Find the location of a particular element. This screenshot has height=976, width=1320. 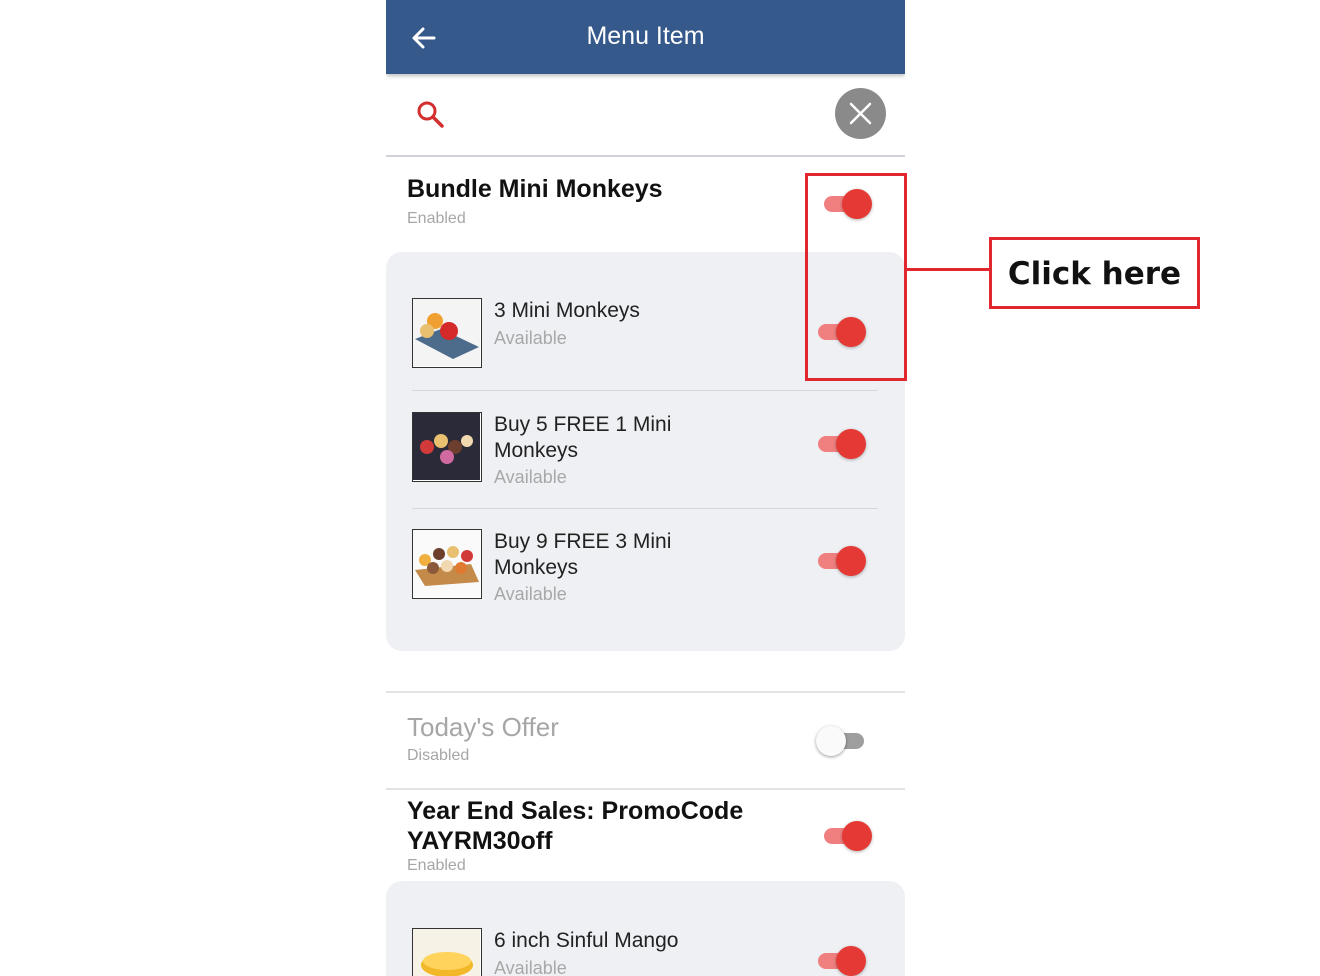

close-icon is located at coordinates (860, 113).